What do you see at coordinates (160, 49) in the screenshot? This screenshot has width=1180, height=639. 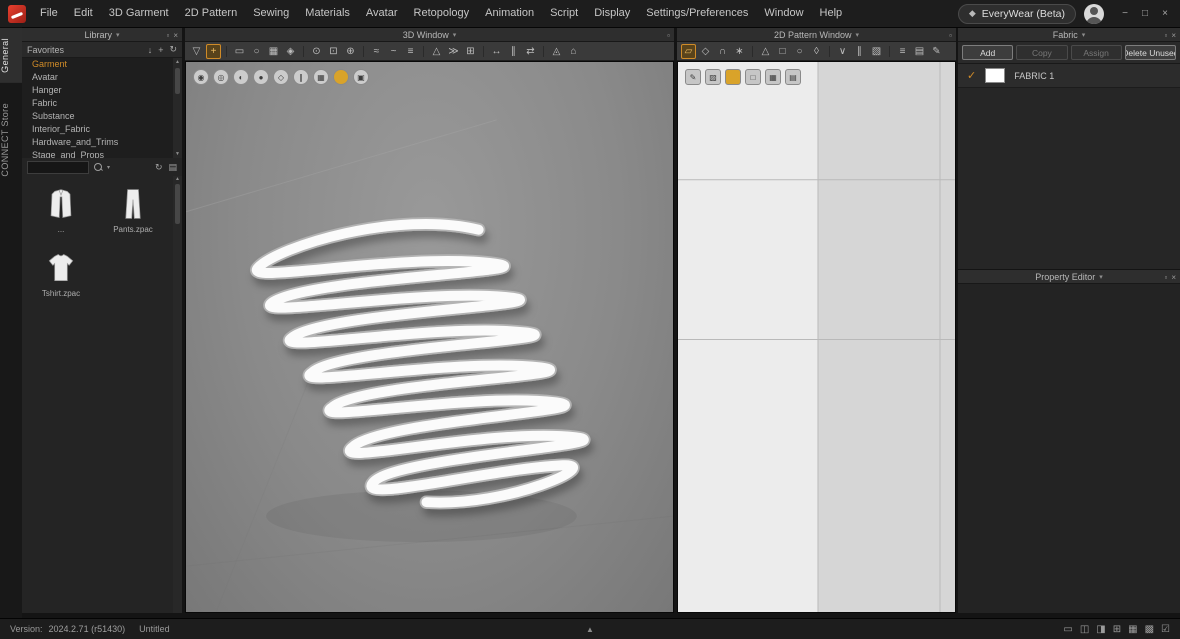 I see `add-favorite-icon: +` at bounding box center [160, 49].